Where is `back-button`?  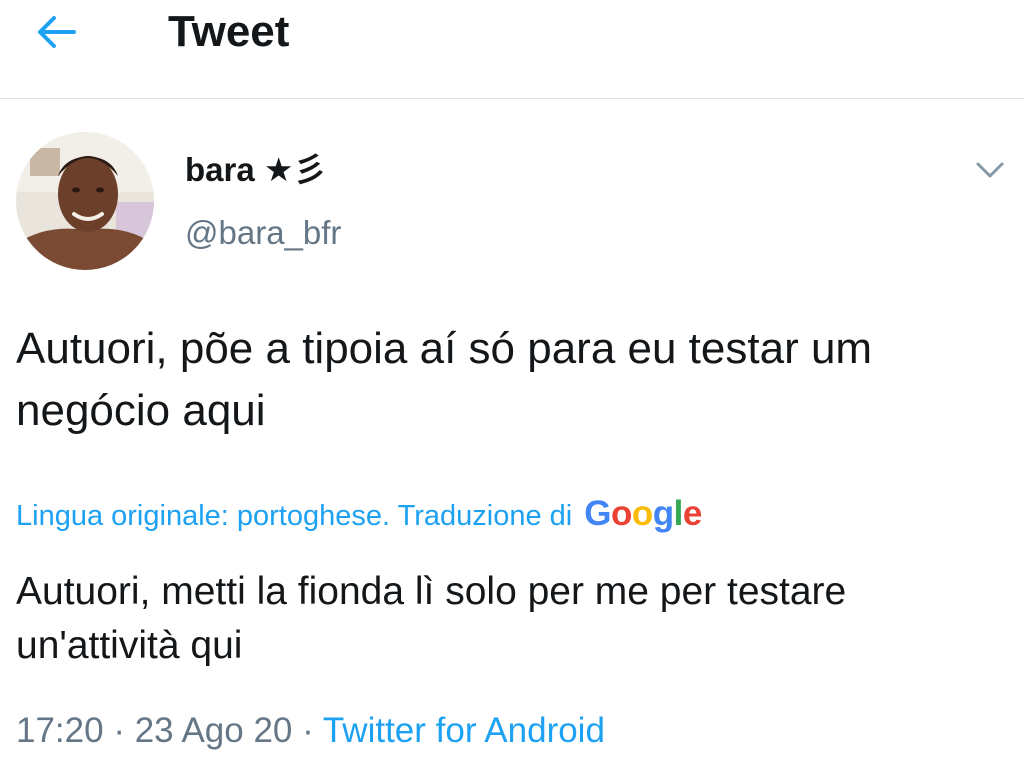 back-button is located at coordinates (56, 32).